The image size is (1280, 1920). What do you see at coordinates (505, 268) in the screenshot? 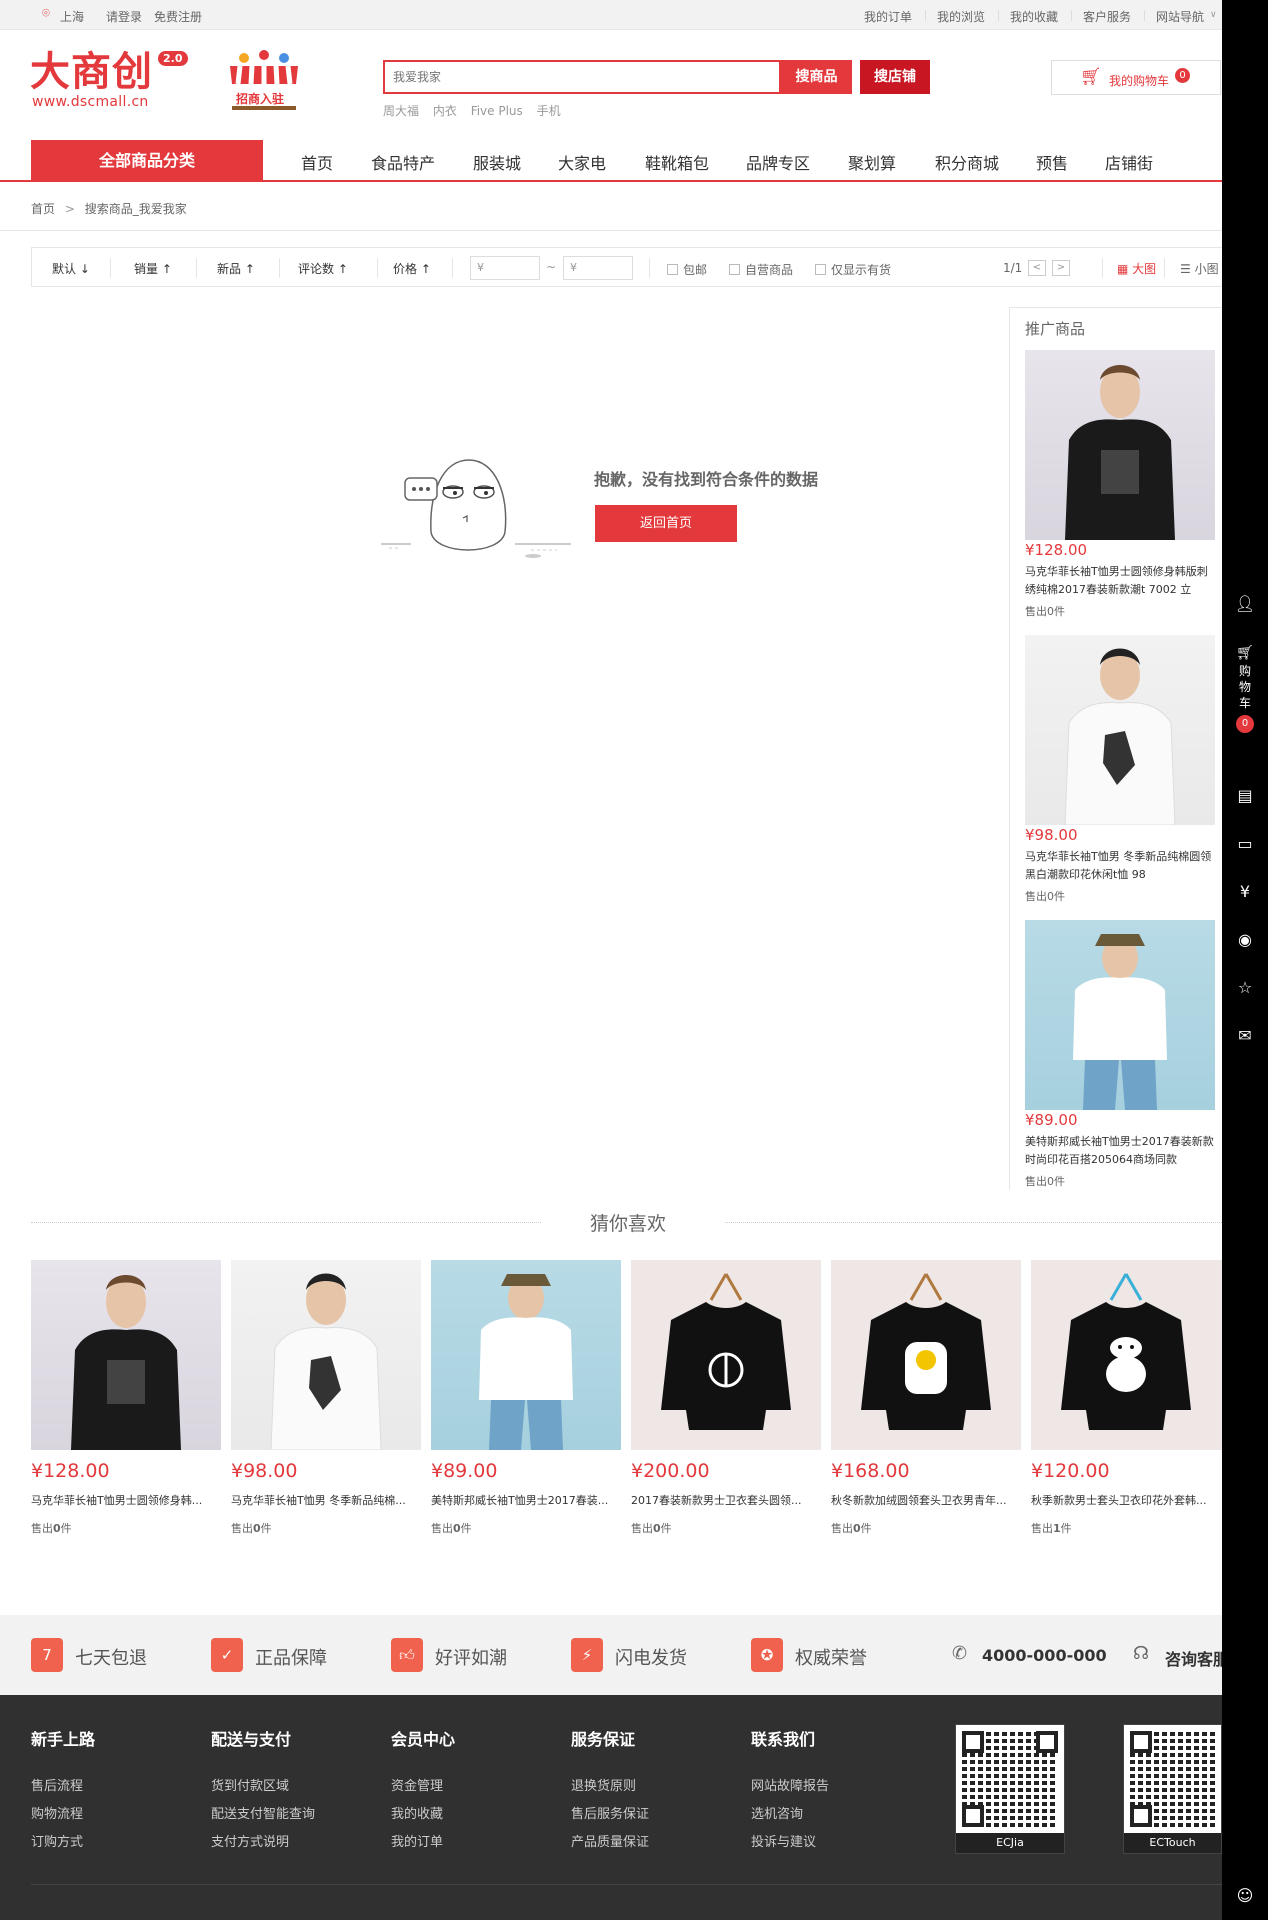
I see `price-from-input: ¥` at bounding box center [505, 268].